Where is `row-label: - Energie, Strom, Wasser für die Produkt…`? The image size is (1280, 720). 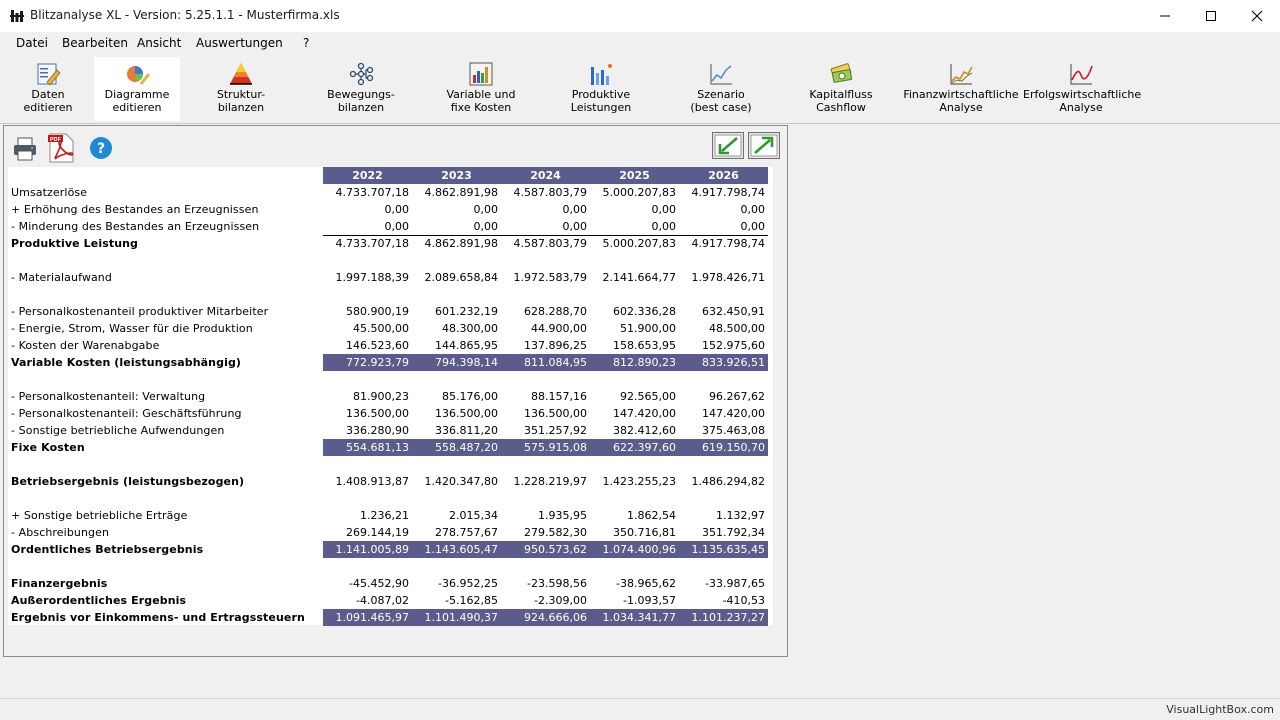
row-label: - Energie, Strom, Wasser für die Produkt… is located at coordinates (132, 328).